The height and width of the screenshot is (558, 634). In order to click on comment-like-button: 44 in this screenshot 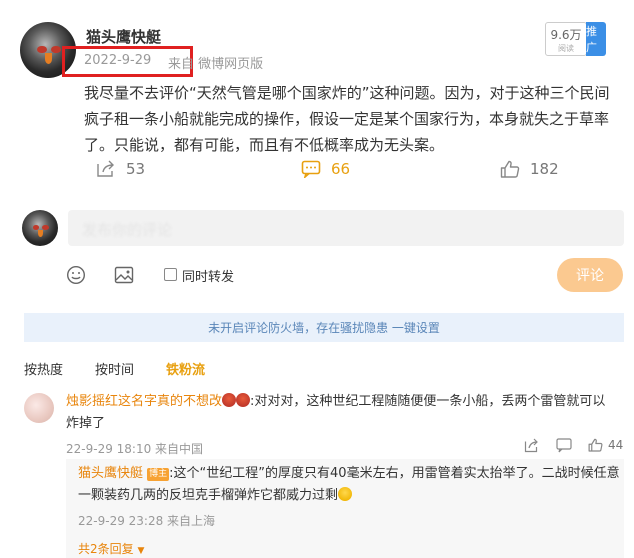, I will do `click(605, 445)`.